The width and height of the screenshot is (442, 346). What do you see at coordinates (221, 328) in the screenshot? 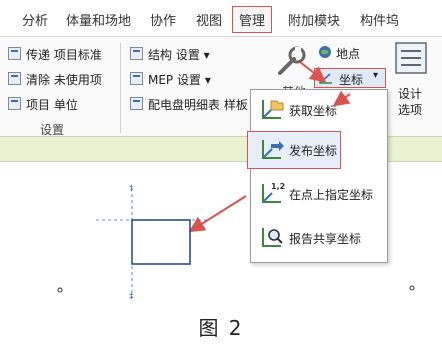
I see `figure-caption: 图 2` at bounding box center [221, 328].